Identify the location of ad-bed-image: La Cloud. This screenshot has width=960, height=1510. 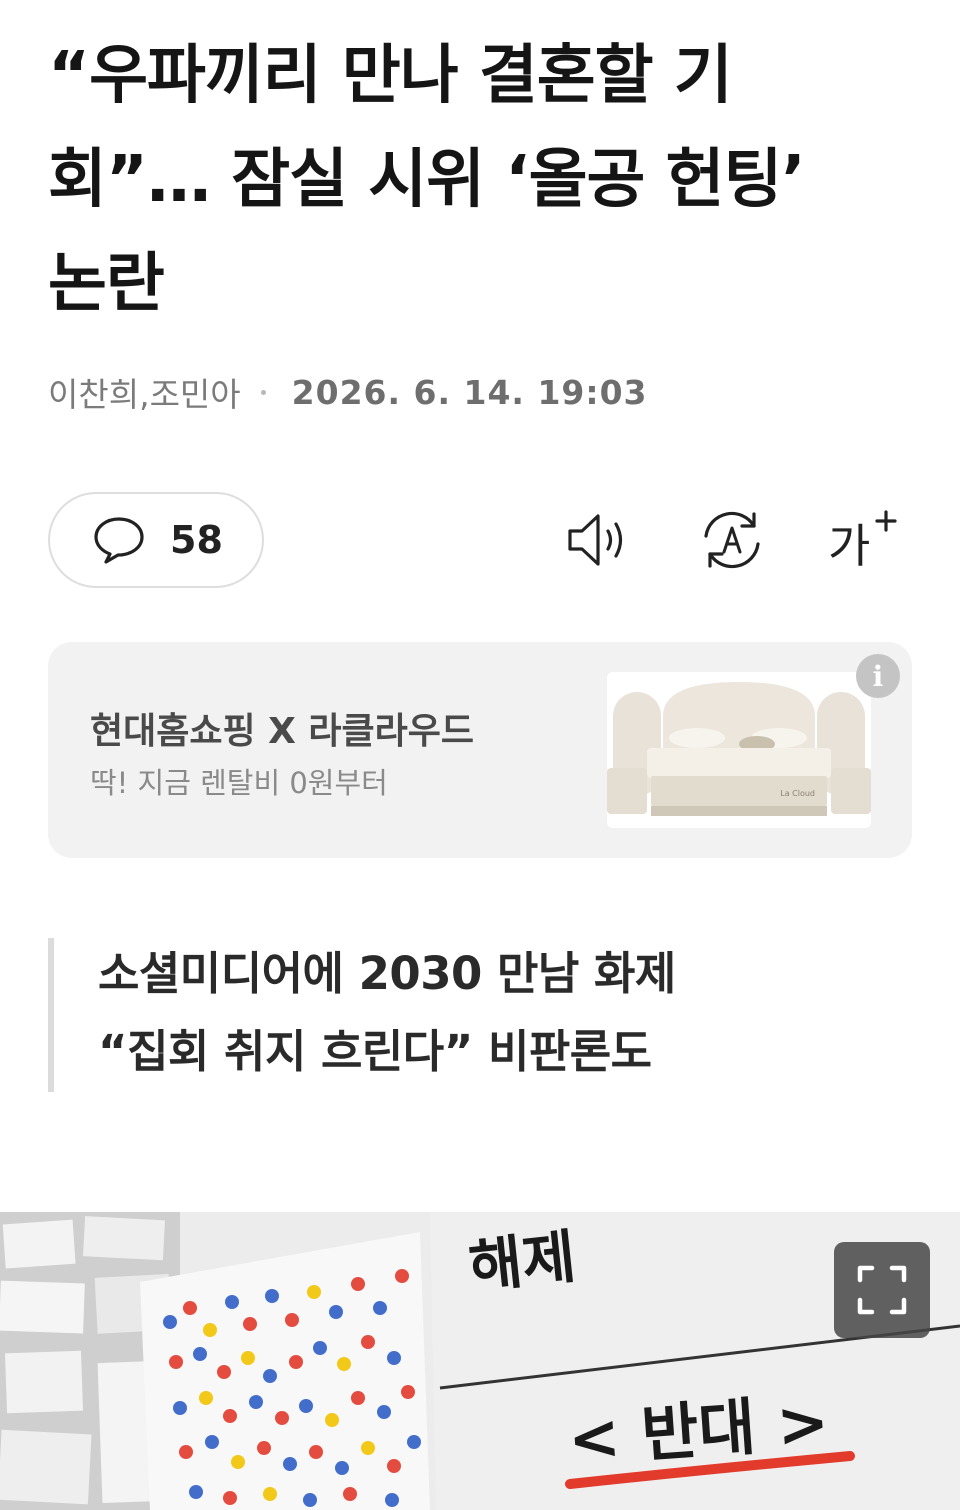
(739, 750).